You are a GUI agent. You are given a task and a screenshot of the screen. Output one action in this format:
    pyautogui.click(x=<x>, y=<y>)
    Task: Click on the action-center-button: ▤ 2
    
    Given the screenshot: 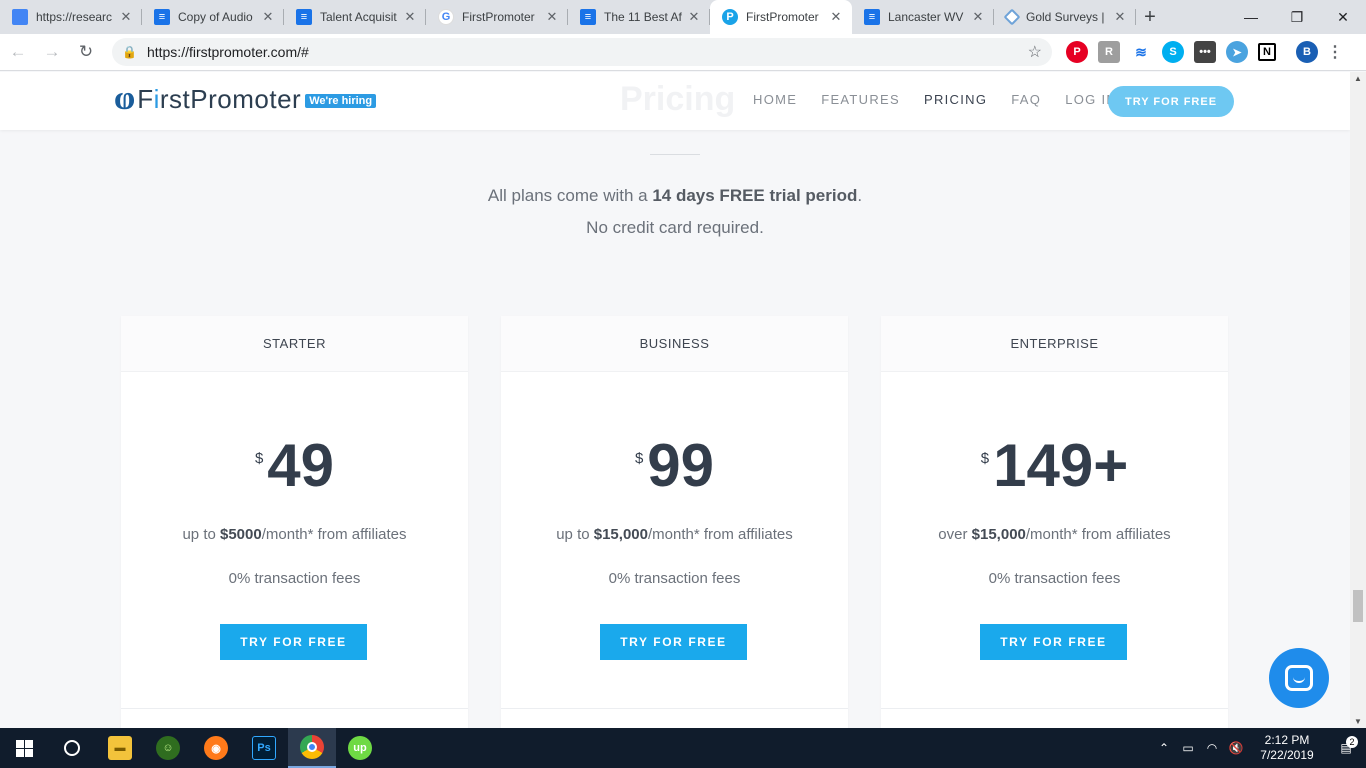 What is the action you would take?
    pyautogui.click(x=1346, y=745)
    